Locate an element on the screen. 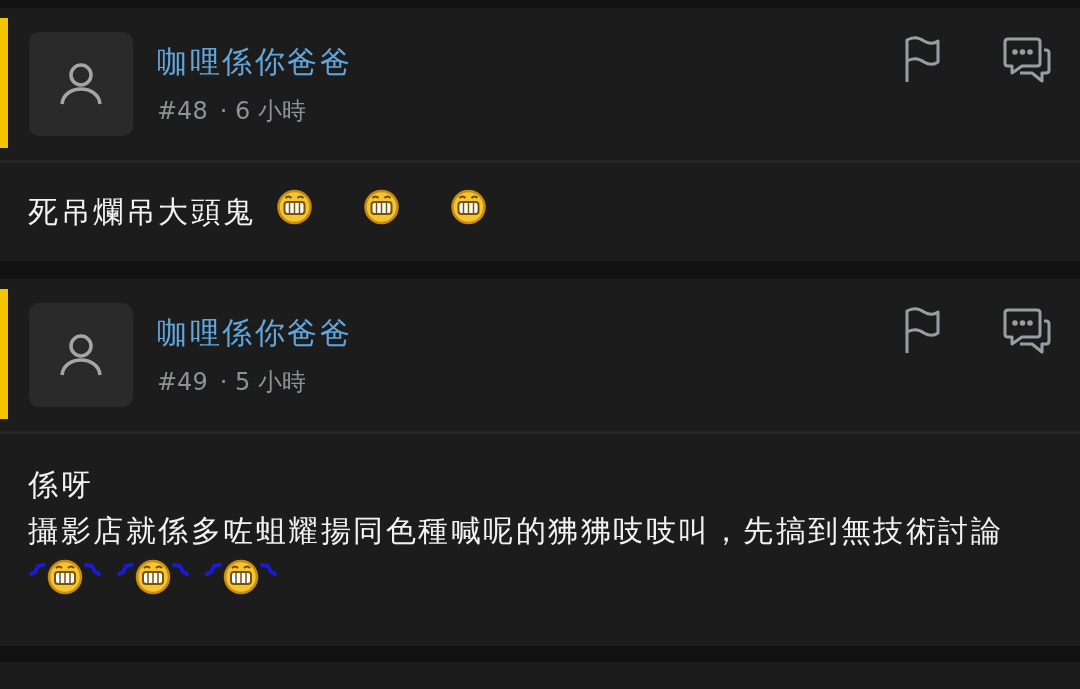 This screenshot has height=689, width=1080. post-text: 係呀 is located at coordinates (60, 484).